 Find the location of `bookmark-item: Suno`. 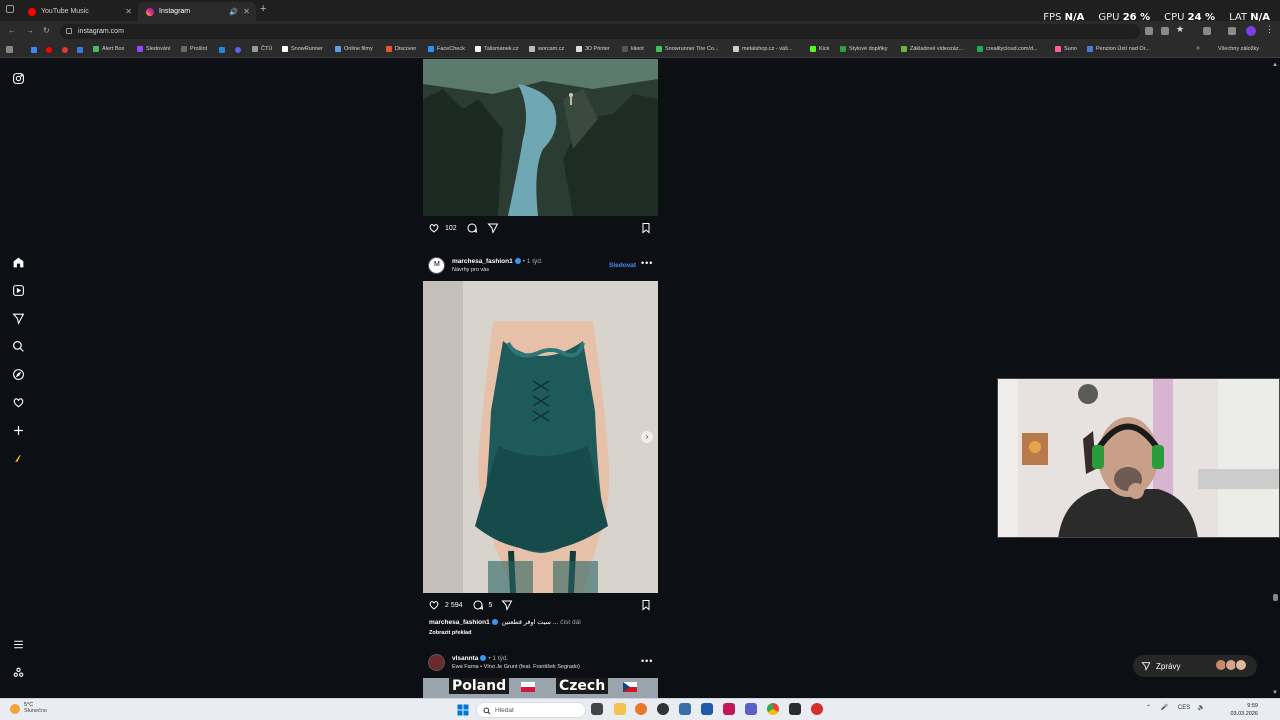

bookmark-item: Suno is located at coordinates (1066, 49).